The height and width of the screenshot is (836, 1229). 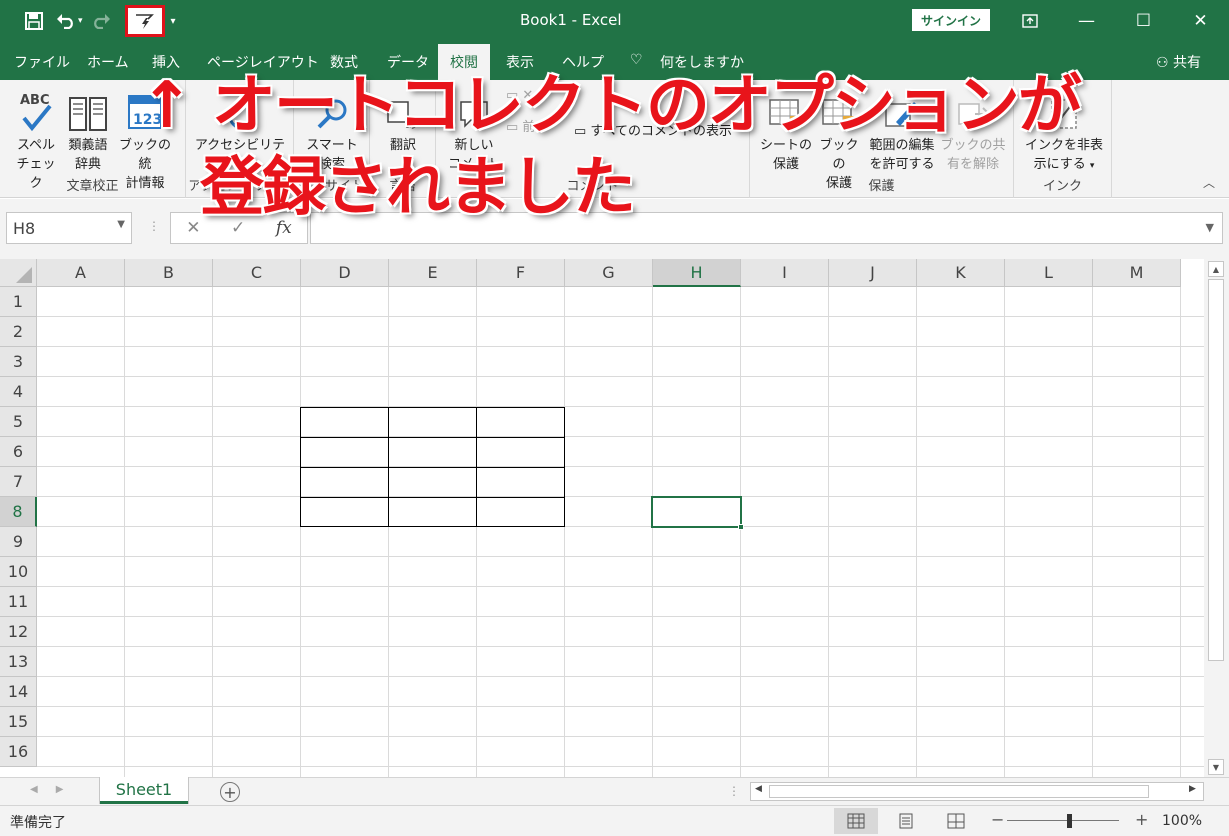 What do you see at coordinates (1178, 62) in the screenshot?
I see `share-button: ⚇ 共有` at bounding box center [1178, 62].